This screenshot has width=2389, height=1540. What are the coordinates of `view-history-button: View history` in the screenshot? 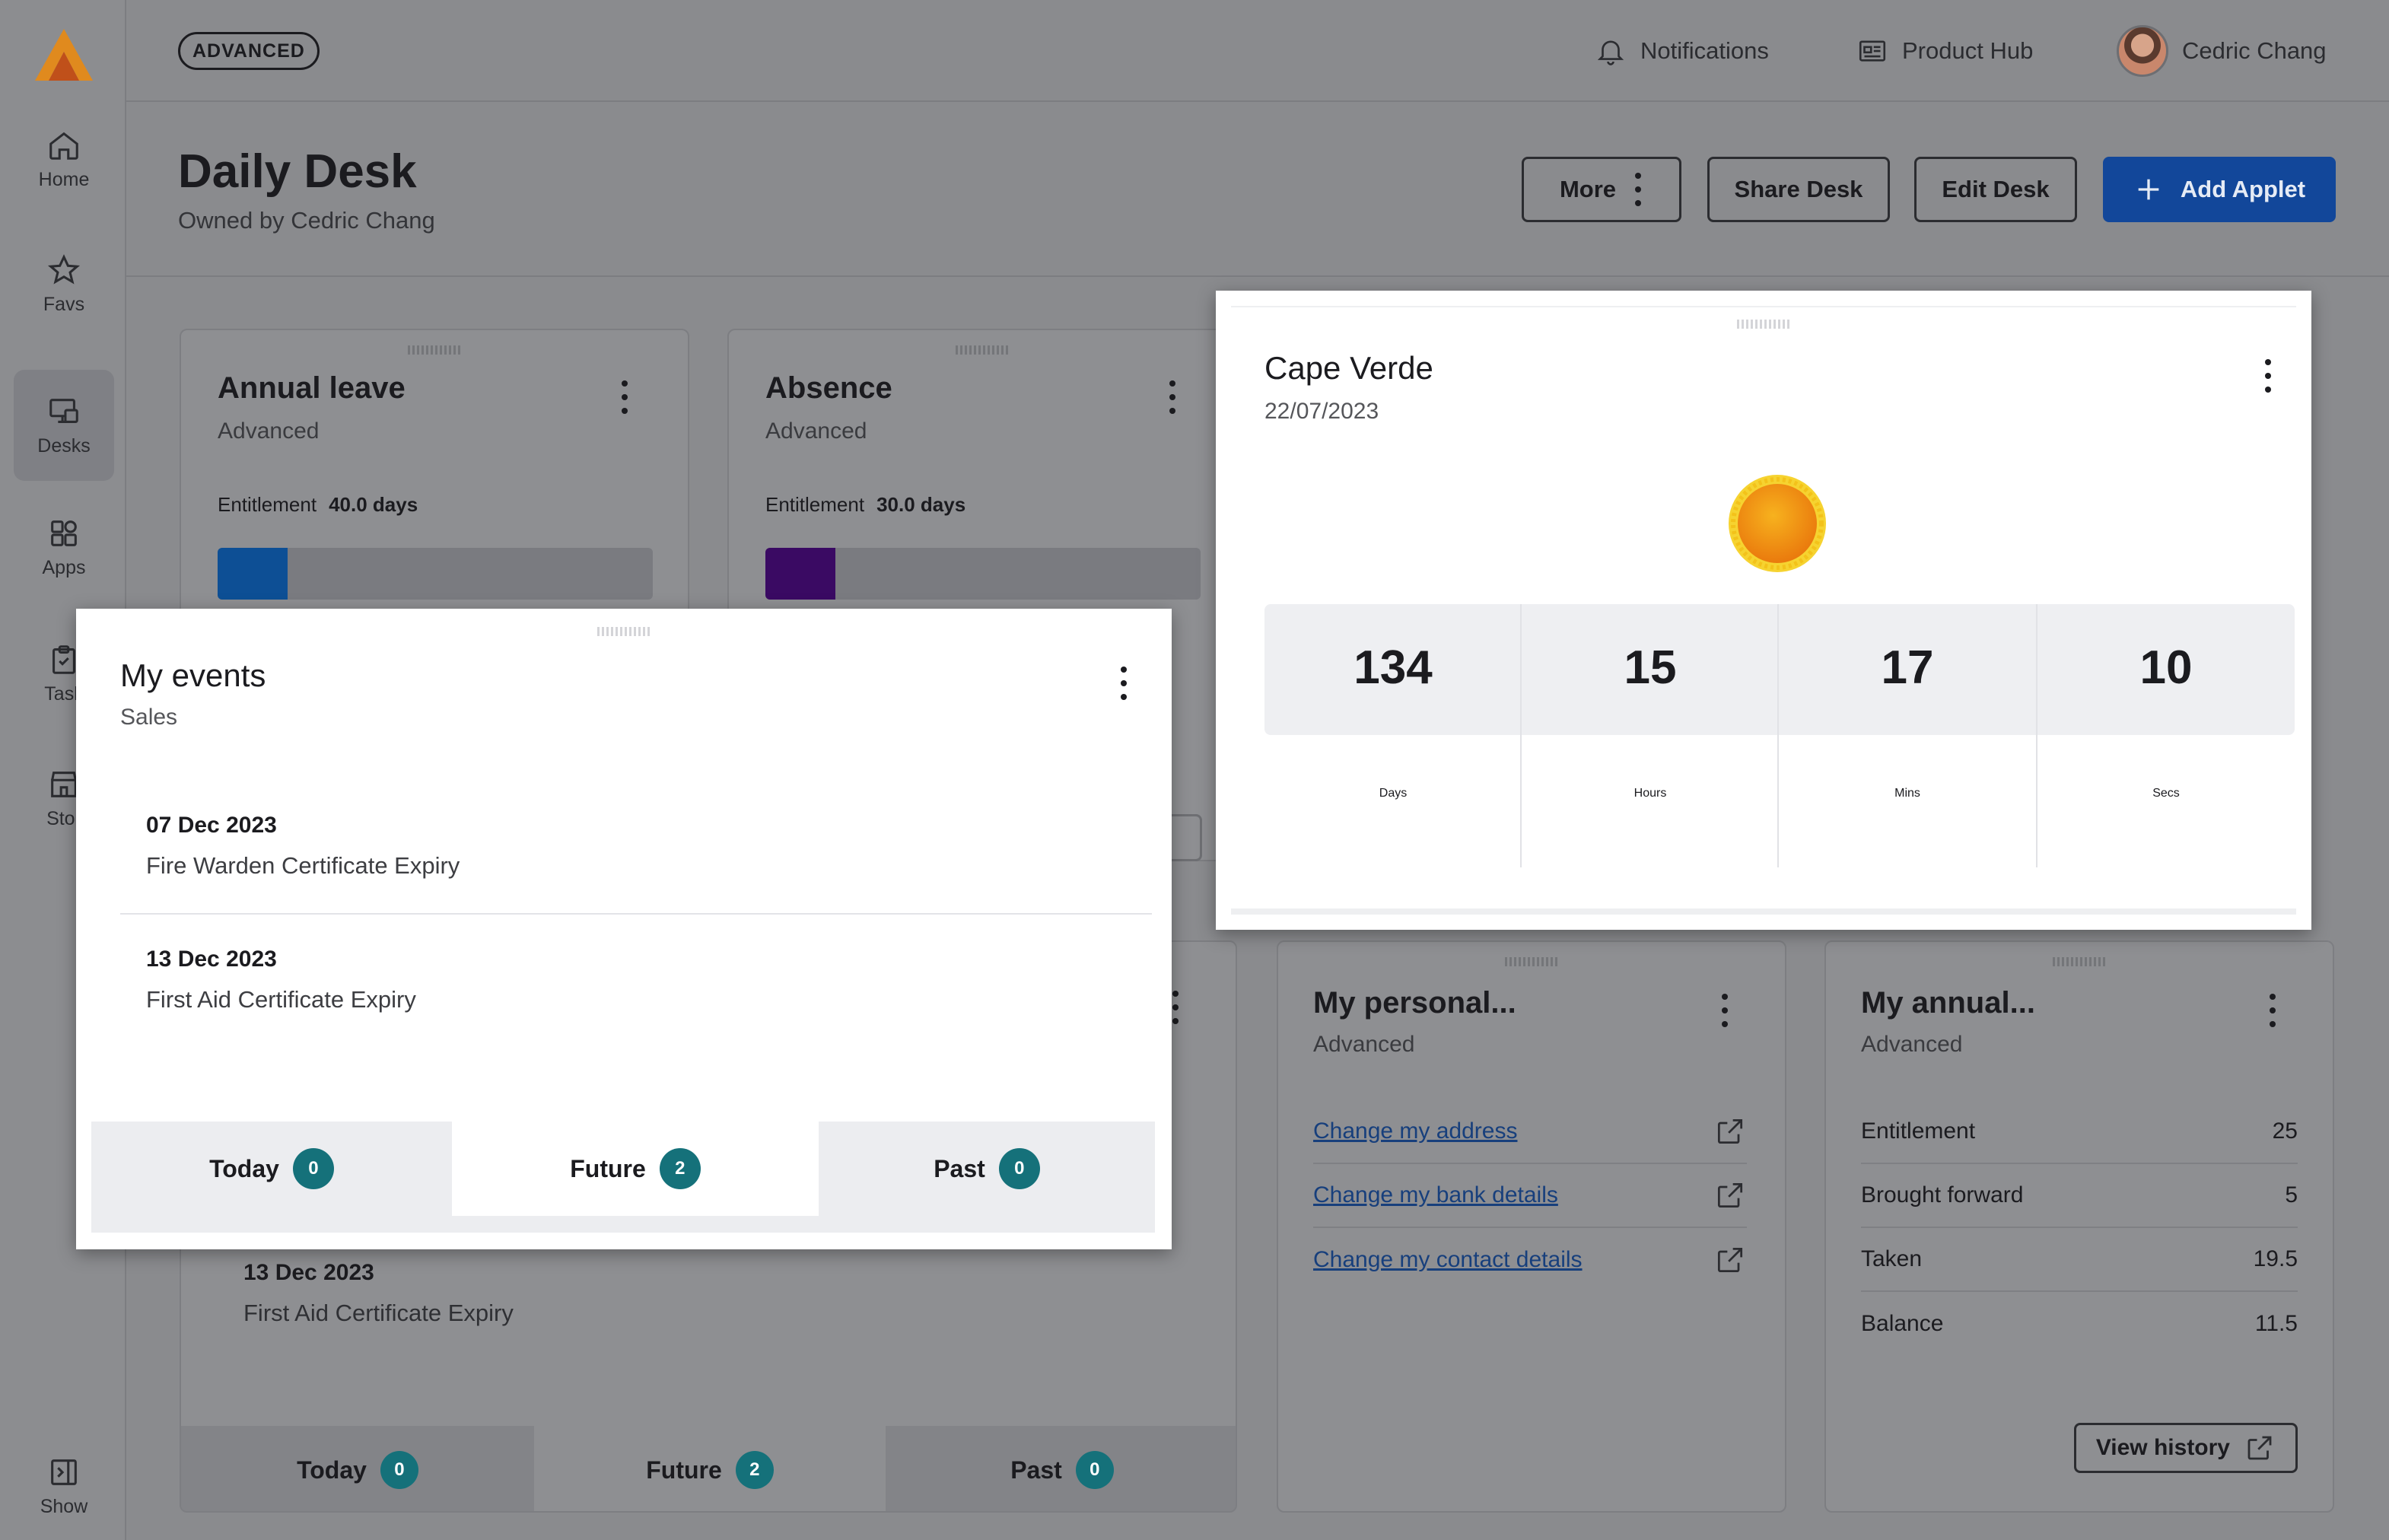 It's located at (2185, 1448).